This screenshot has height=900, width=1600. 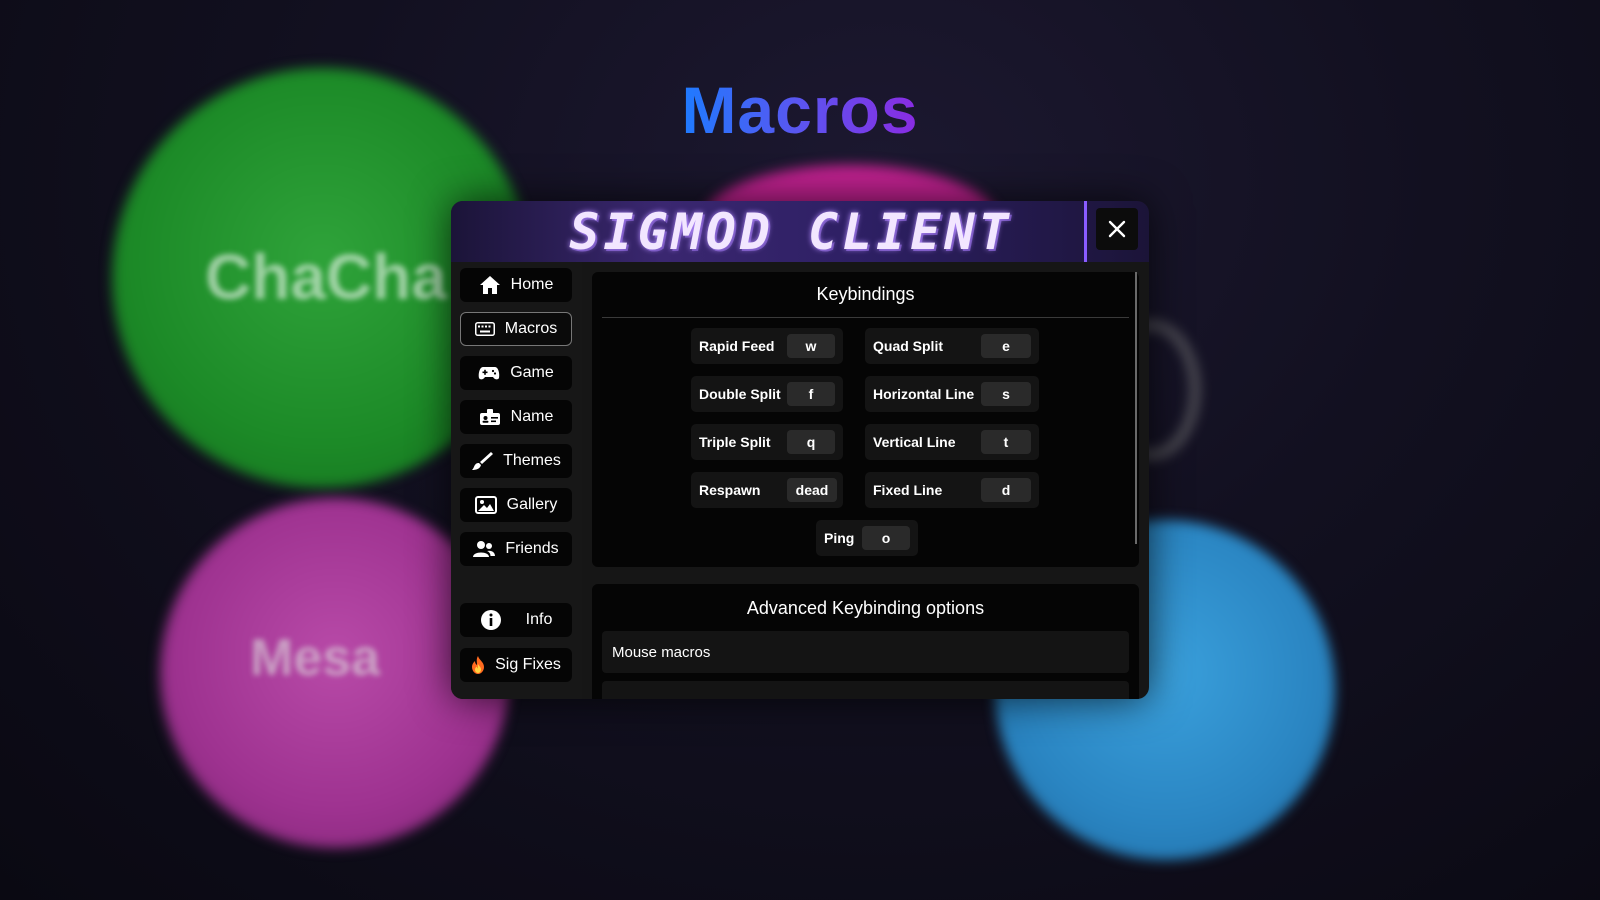 What do you see at coordinates (839, 538) in the screenshot?
I see `keybind-label: Ping` at bounding box center [839, 538].